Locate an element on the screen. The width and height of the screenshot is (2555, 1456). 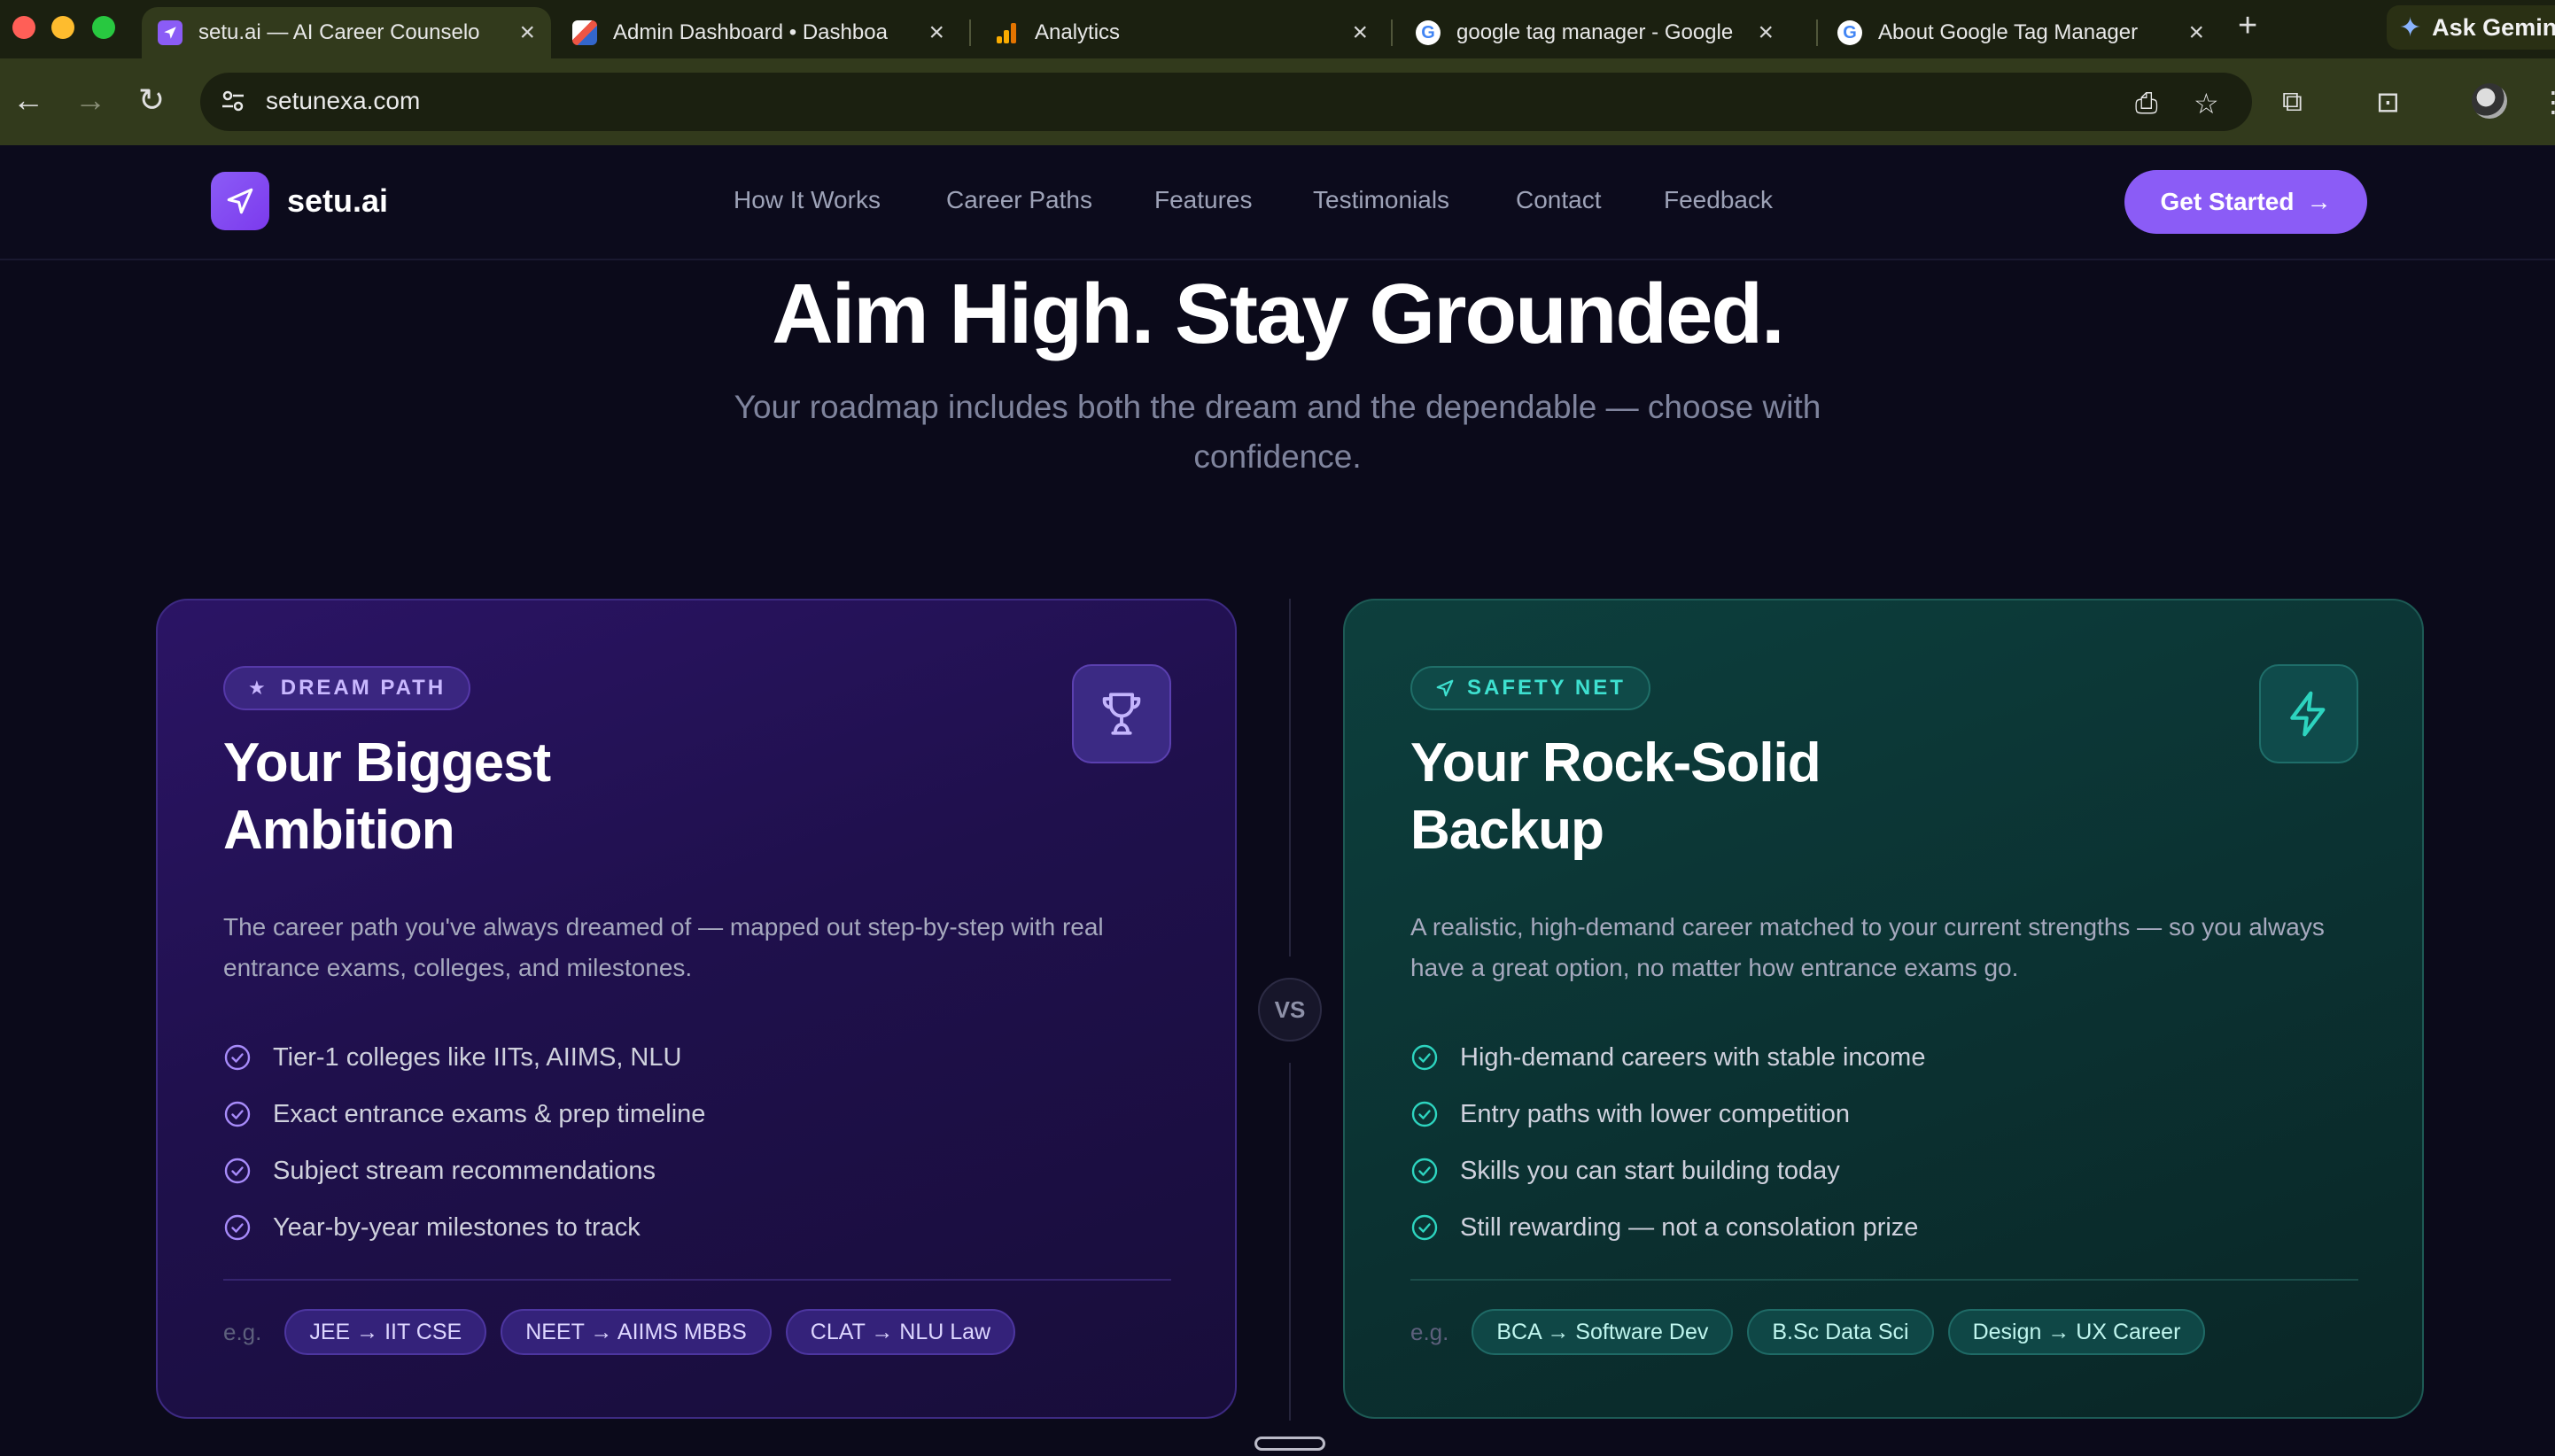
url-text: setunexa.com is located at coordinates (343, 100).